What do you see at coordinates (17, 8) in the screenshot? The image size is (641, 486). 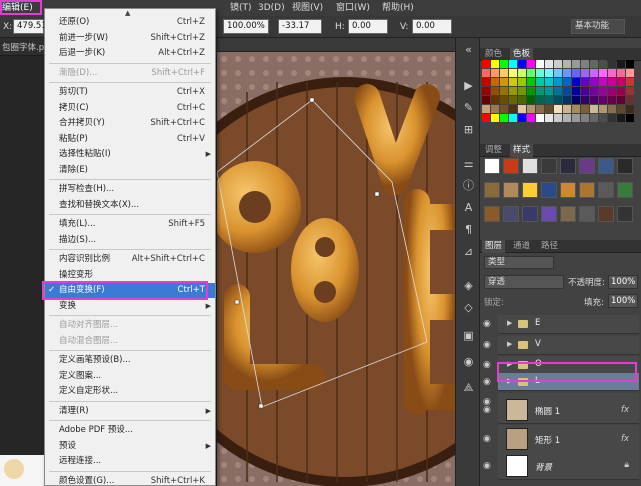 I see `menu-edit: 编辑(E)` at bounding box center [17, 8].